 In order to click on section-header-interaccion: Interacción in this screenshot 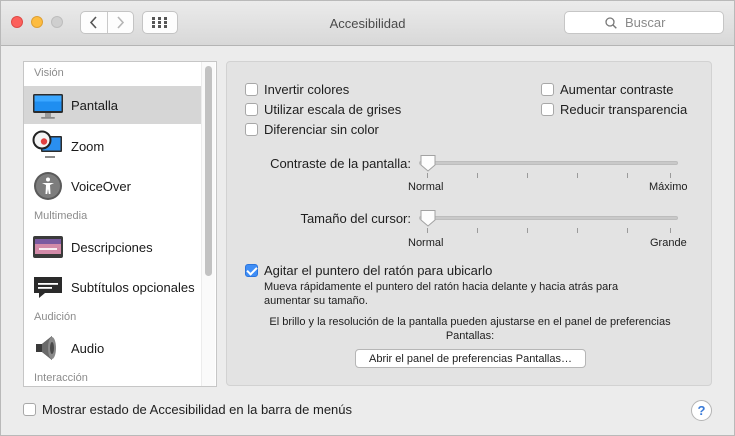, I will do `click(61, 378)`.